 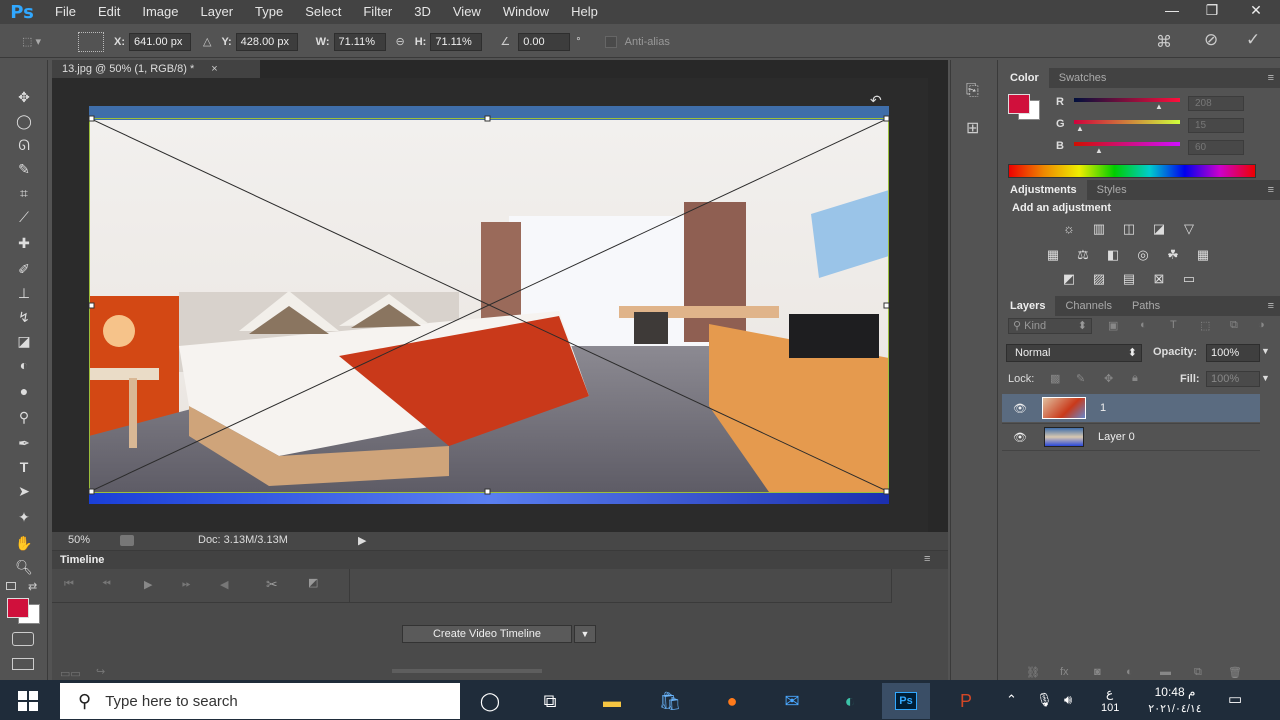 I want to click on hue-saturation-icon: ▦, so click(x=1053, y=255).